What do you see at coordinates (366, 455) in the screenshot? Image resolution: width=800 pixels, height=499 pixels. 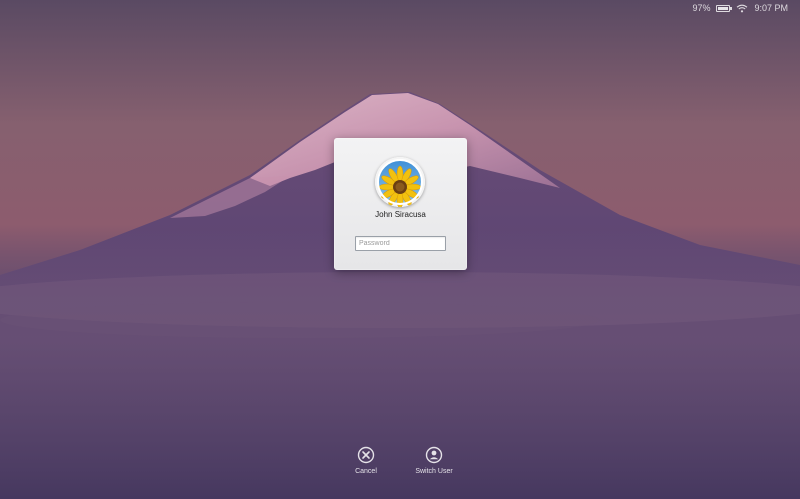 I see `cancel-circle-icon` at bounding box center [366, 455].